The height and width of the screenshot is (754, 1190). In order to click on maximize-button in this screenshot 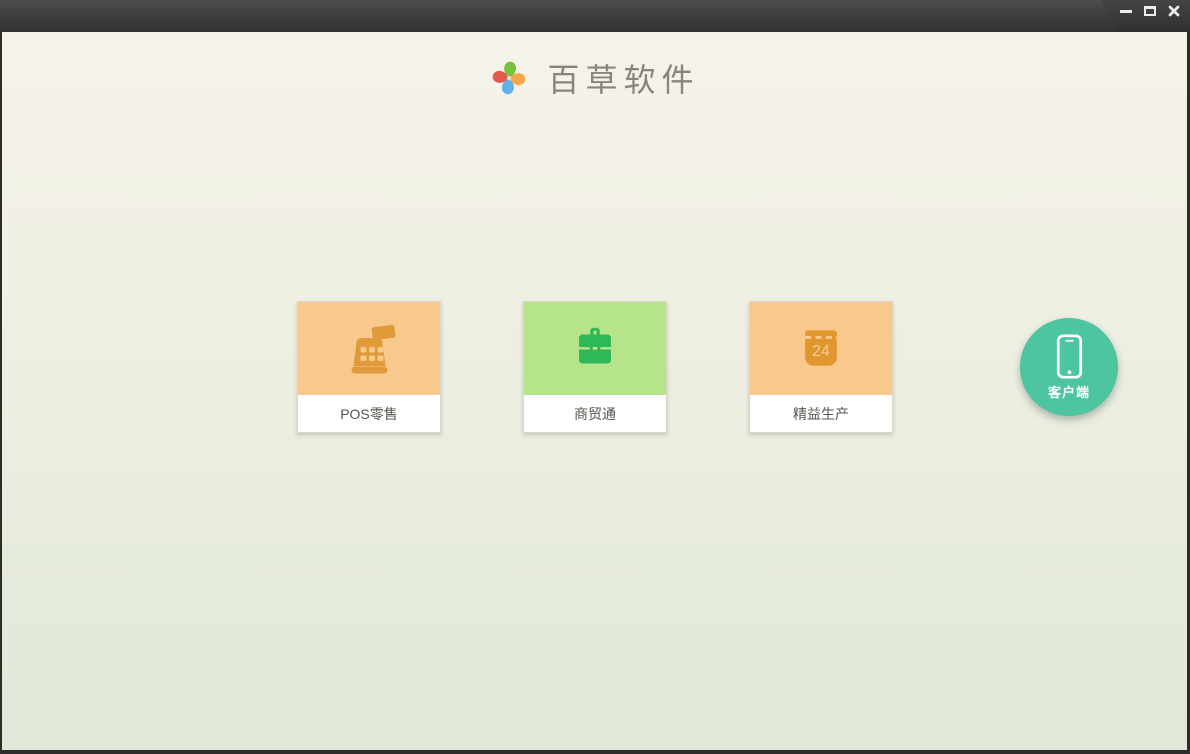, I will do `click(1150, 11)`.